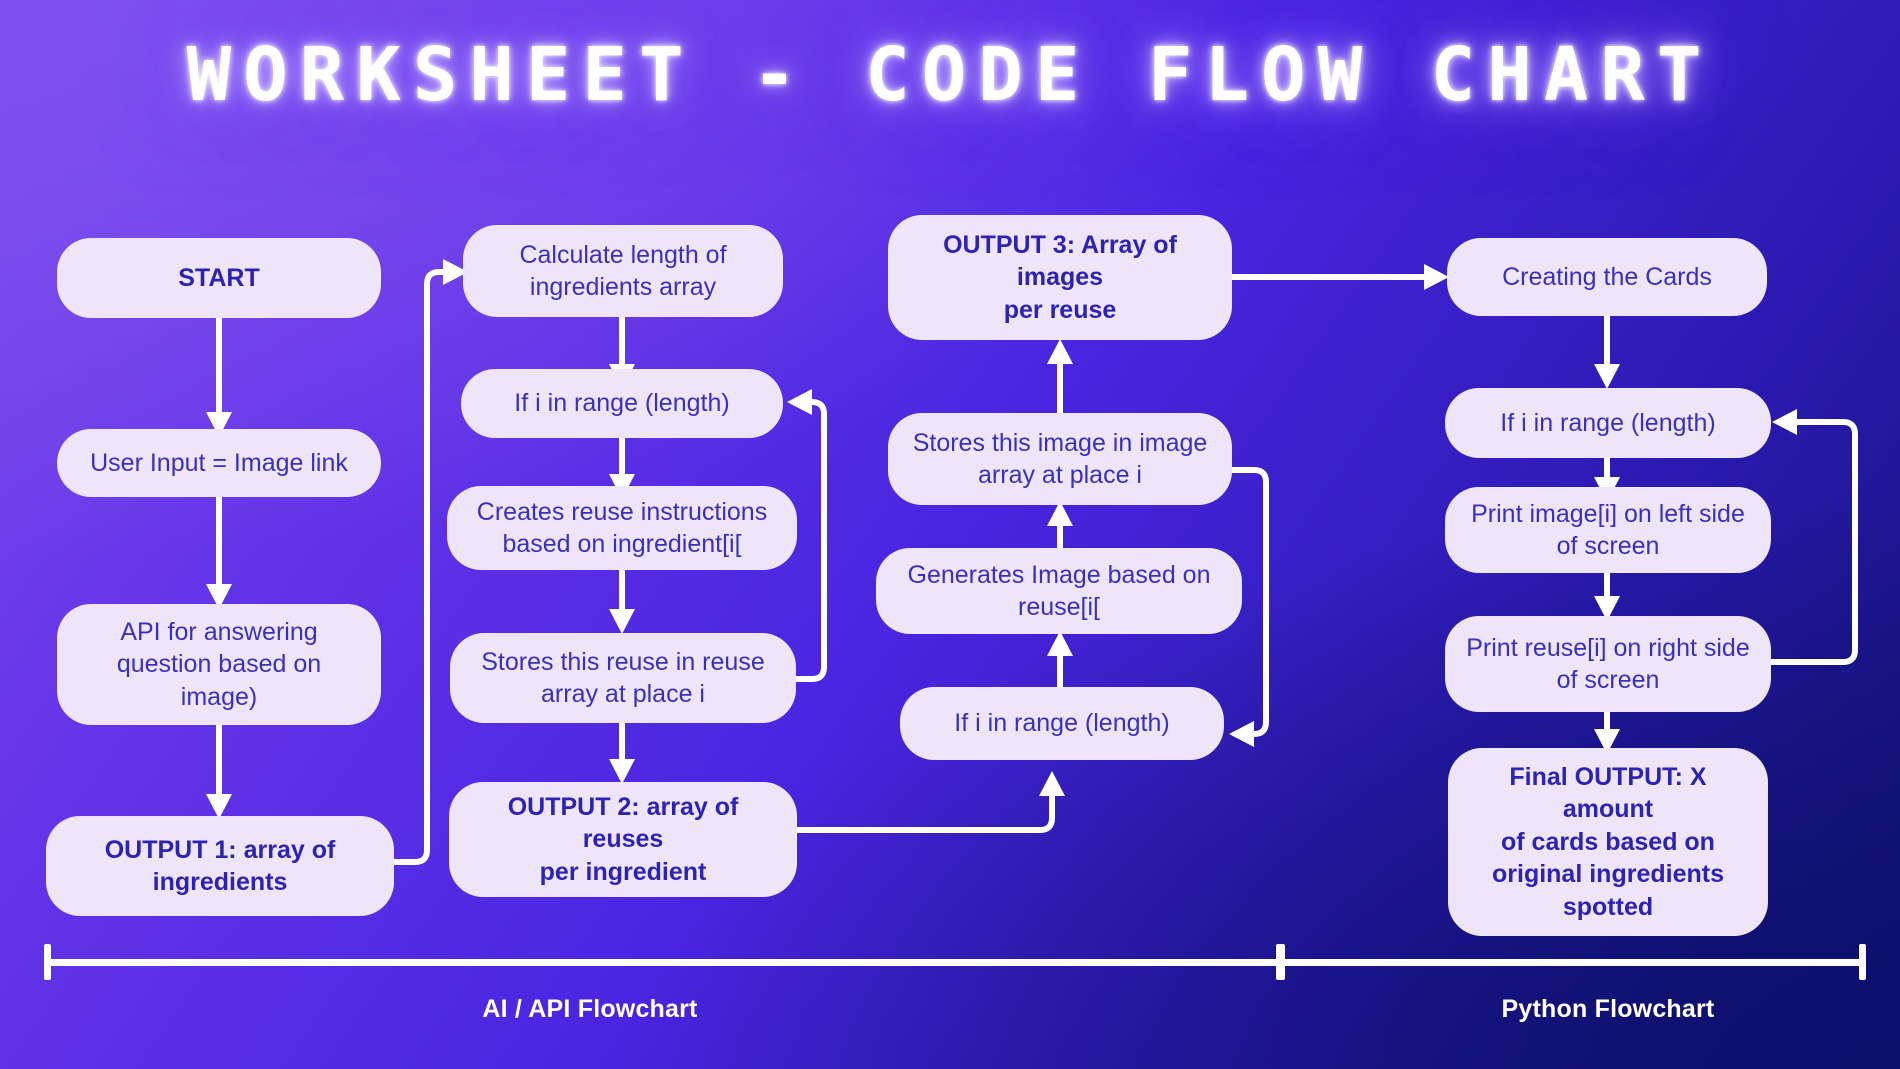  I want to click on arrowhead-loop-col2, so click(799, 402).